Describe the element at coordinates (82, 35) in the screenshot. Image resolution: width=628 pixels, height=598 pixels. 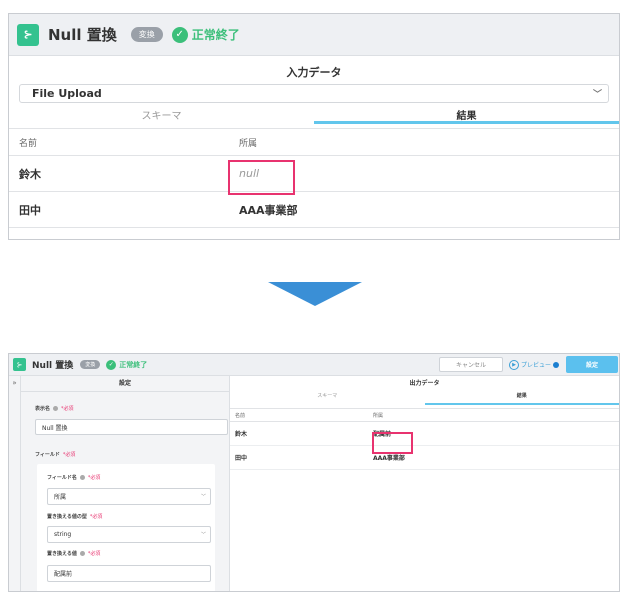
I see `before-title: Null 置換` at that location.